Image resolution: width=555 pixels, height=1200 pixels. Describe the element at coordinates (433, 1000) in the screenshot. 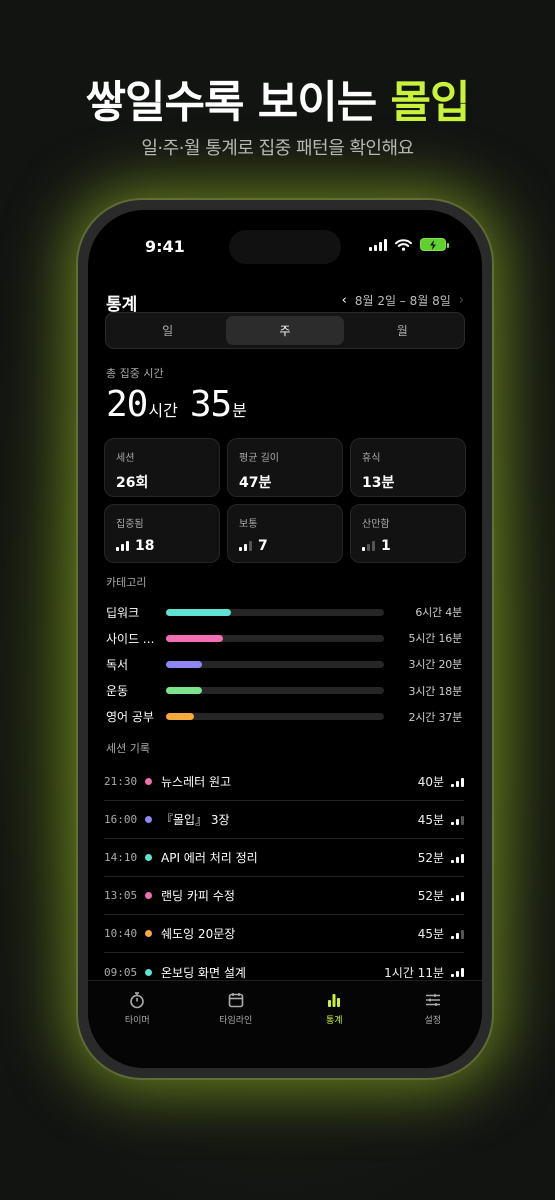

I see `sliders-icon` at that location.